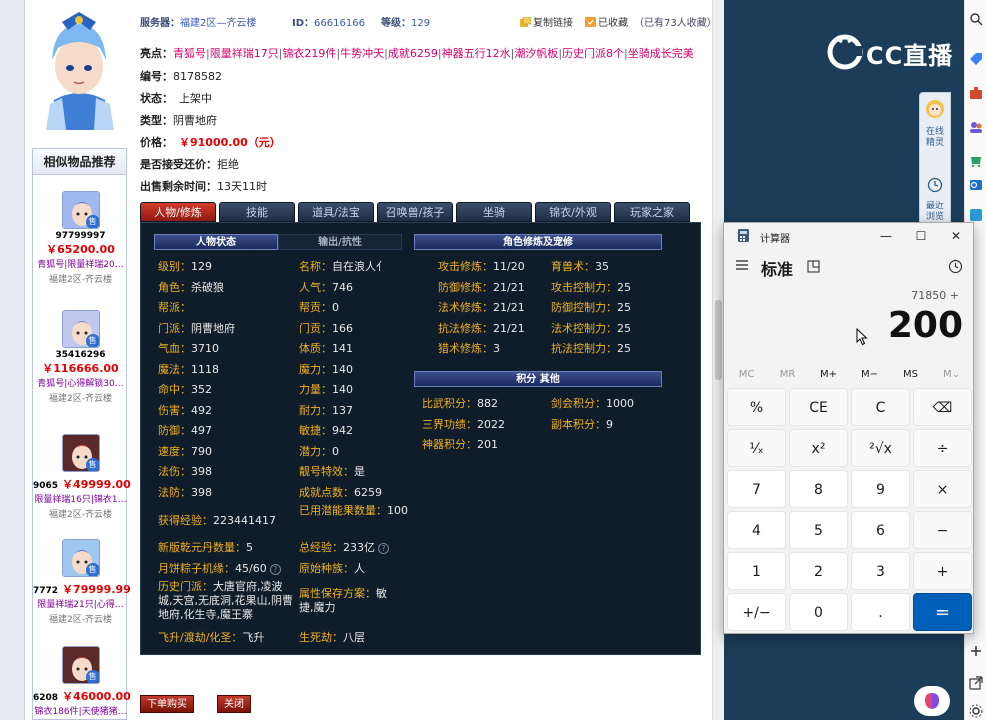 This screenshot has width=986, height=720. What do you see at coordinates (336, 212) in the screenshot?
I see `tab-3: 道具/法宝` at bounding box center [336, 212].